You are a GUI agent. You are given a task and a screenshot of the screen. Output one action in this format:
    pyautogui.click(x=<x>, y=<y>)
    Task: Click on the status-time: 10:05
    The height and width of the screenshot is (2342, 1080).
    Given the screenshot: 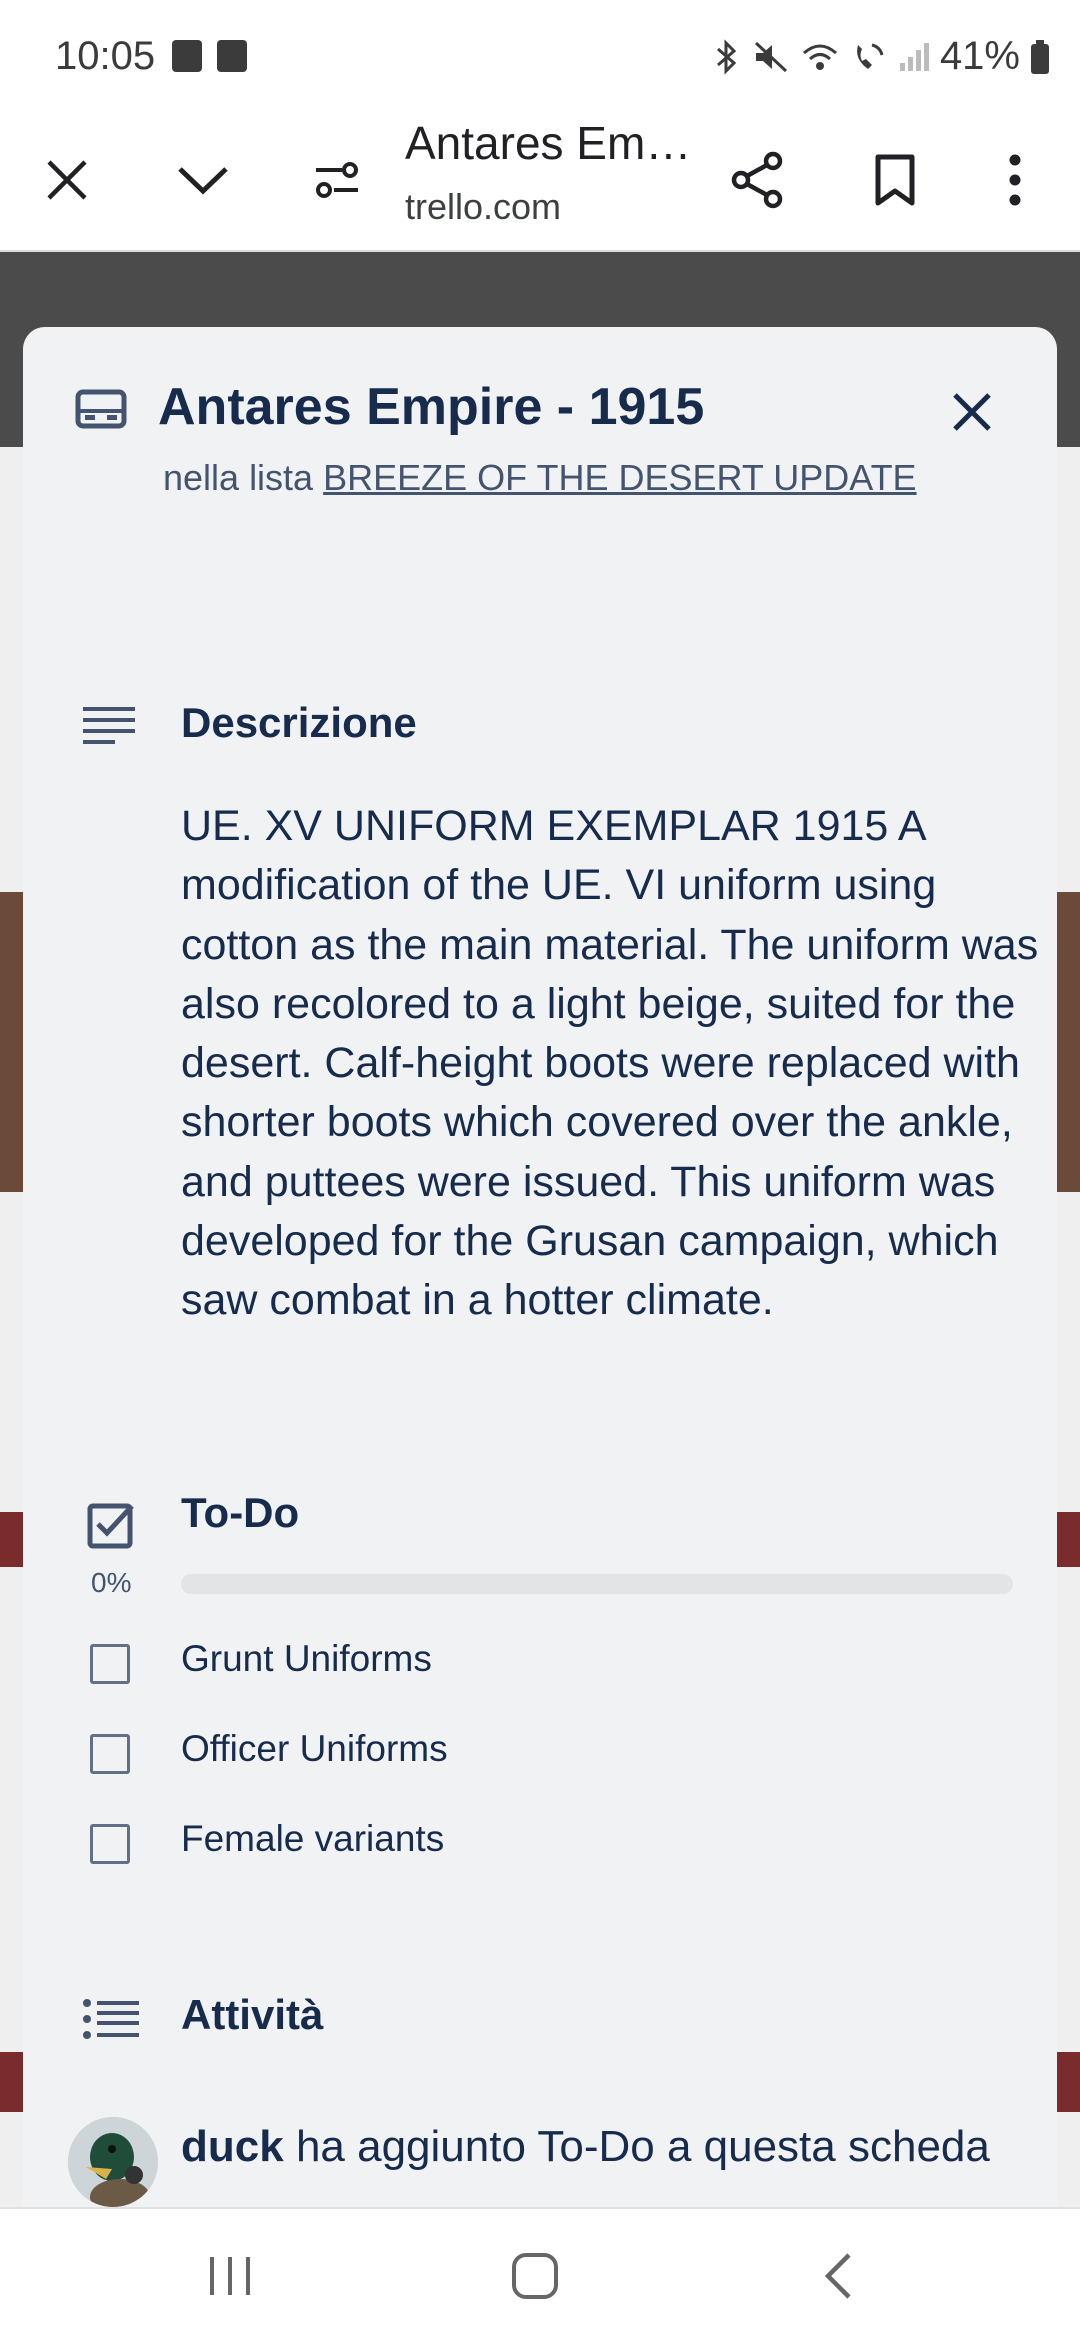 What is the action you would take?
    pyautogui.click(x=105, y=56)
    